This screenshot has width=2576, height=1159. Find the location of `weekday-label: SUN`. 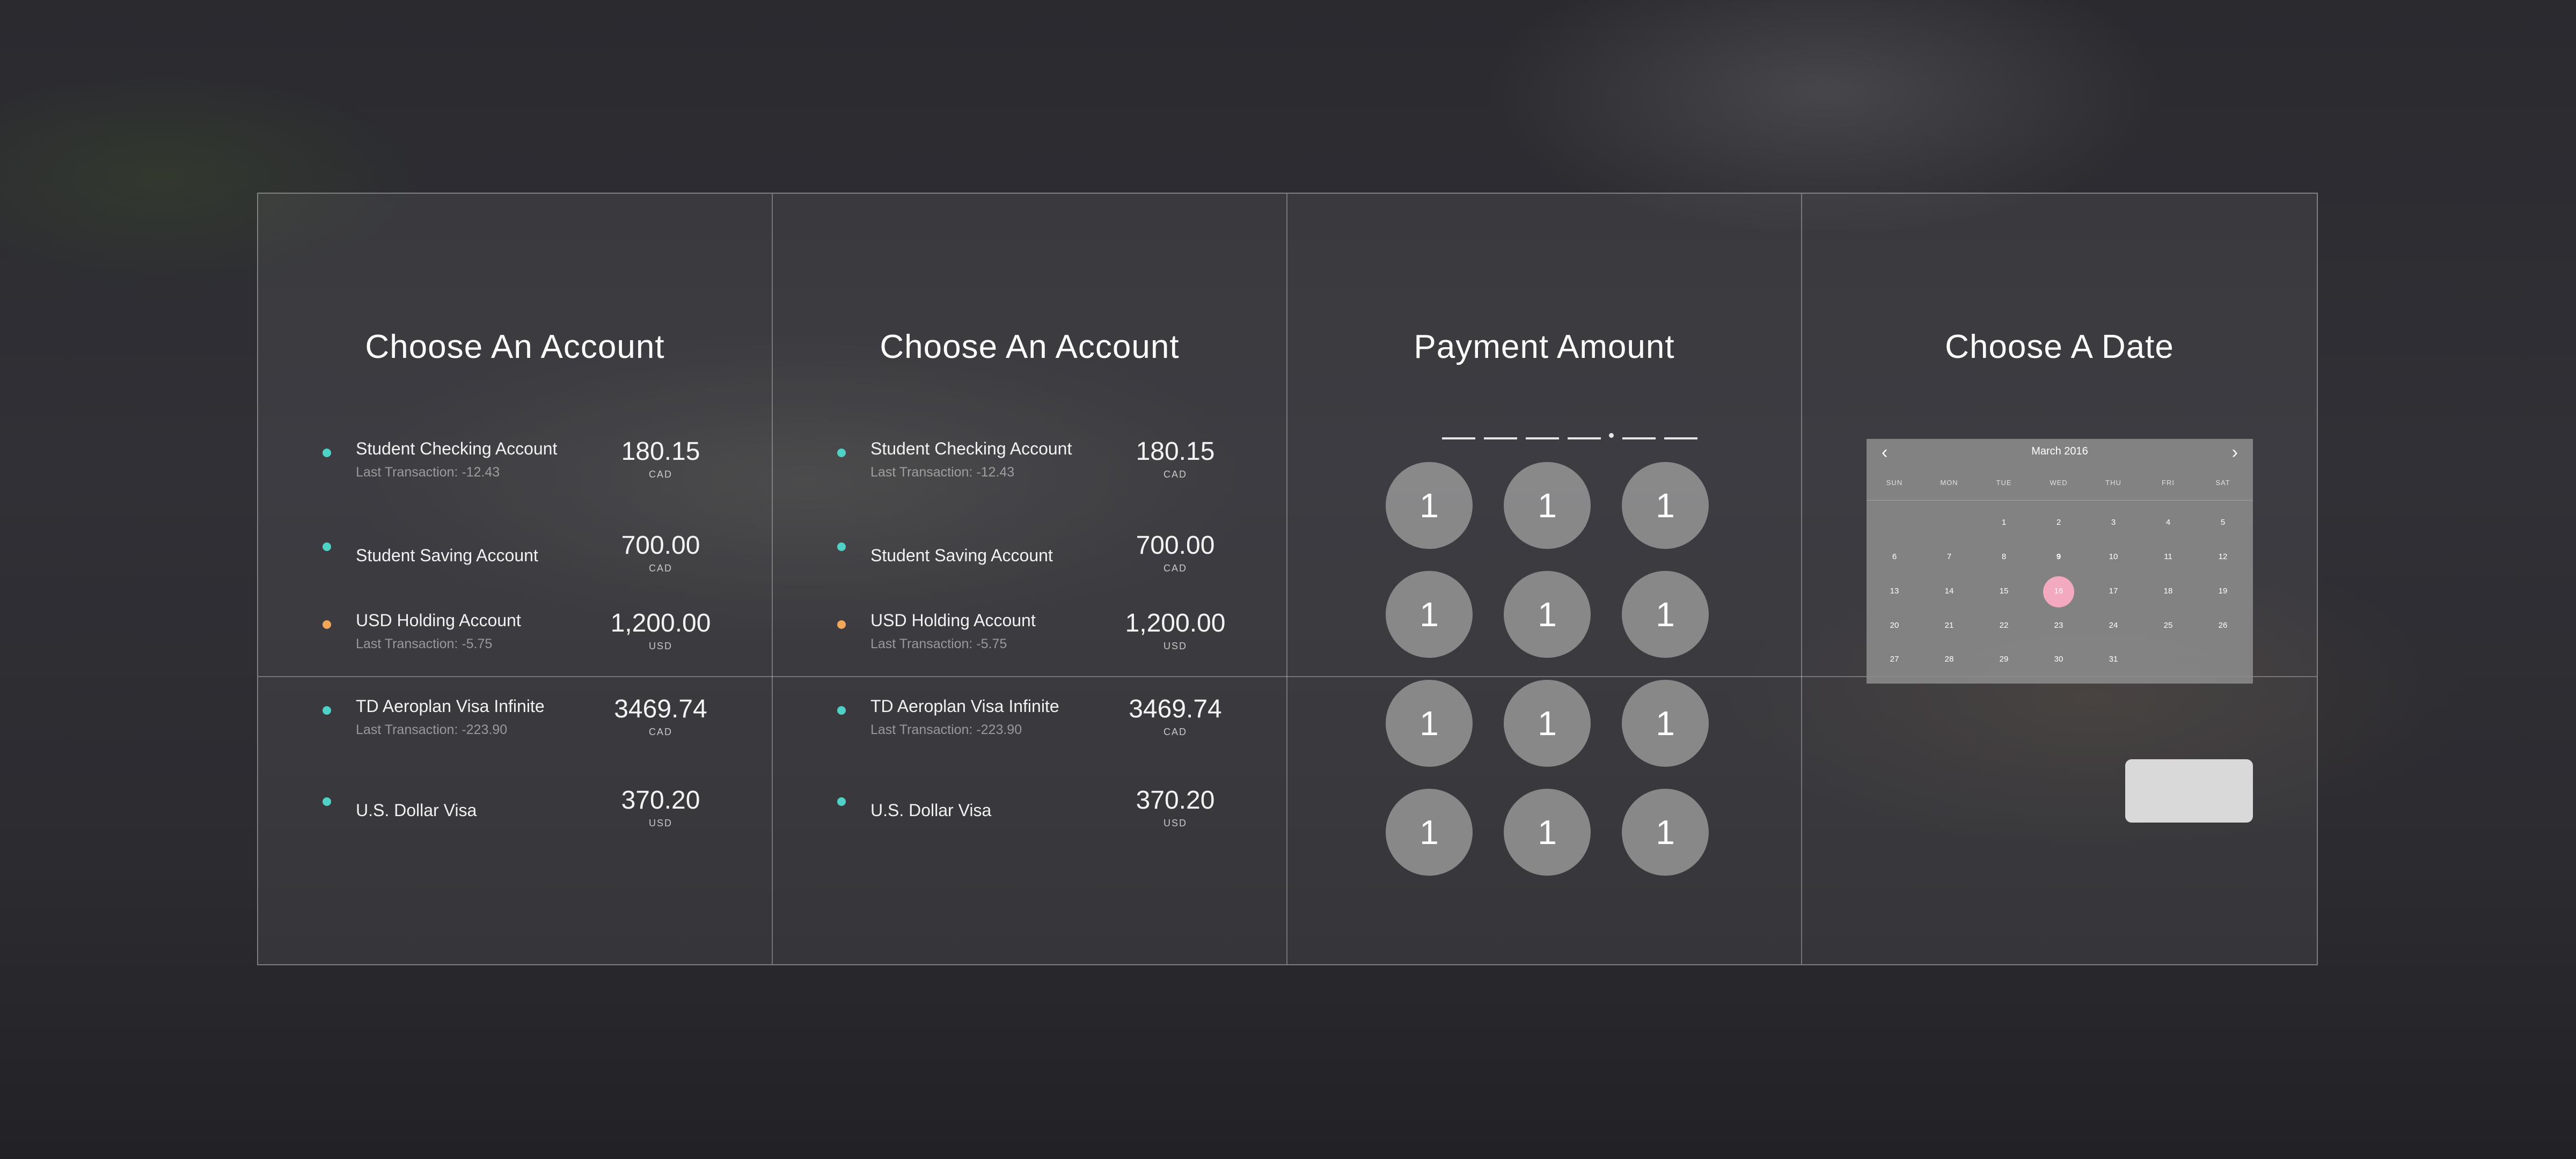

weekday-label: SUN is located at coordinates (1894, 483).